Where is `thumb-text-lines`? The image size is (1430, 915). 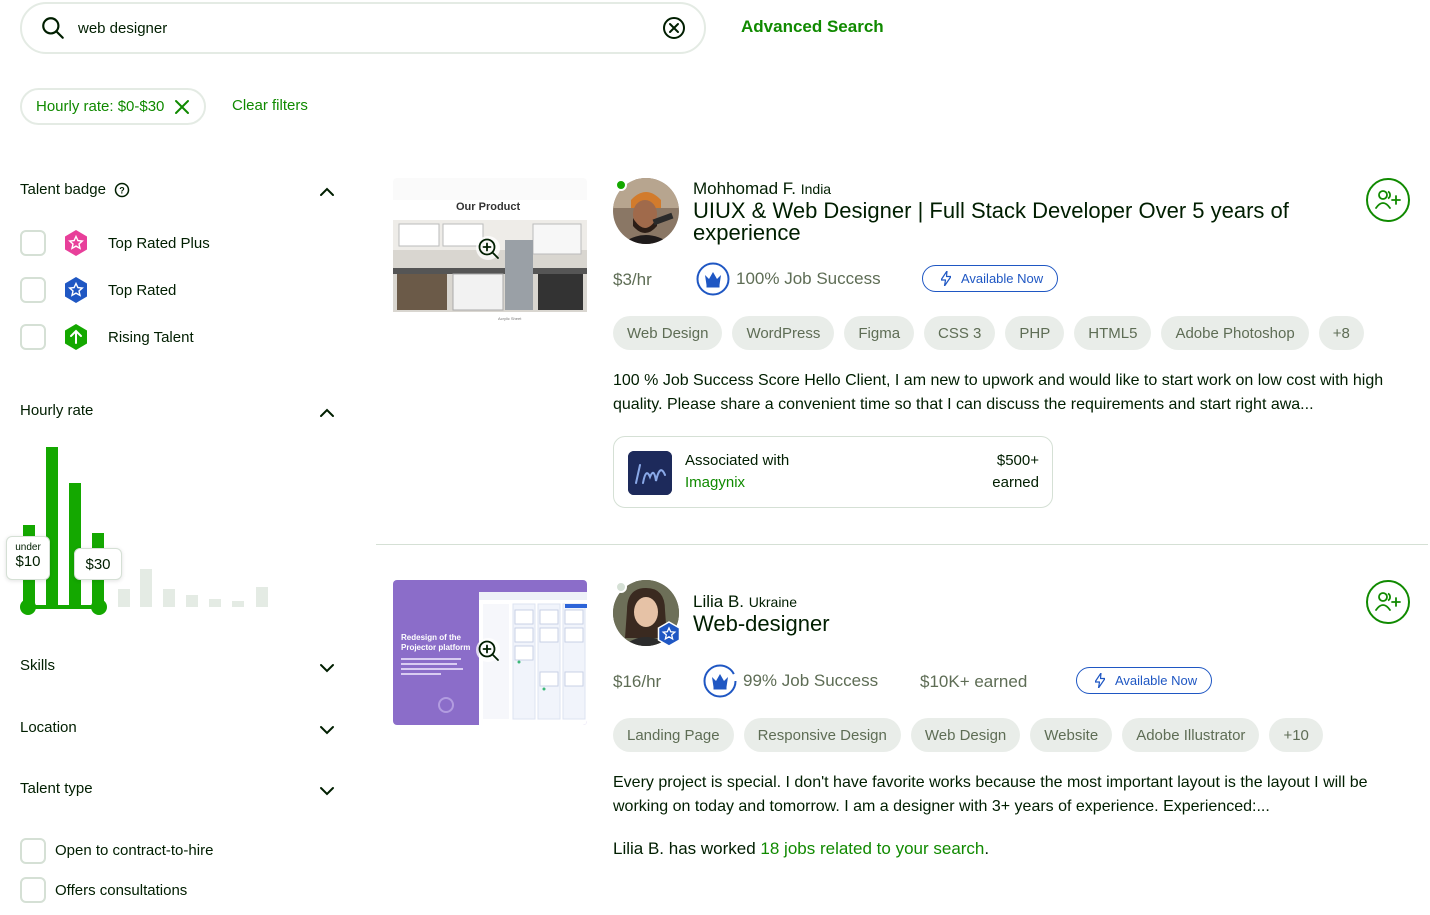 thumb-text-lines is located at coordinates (432, 666).